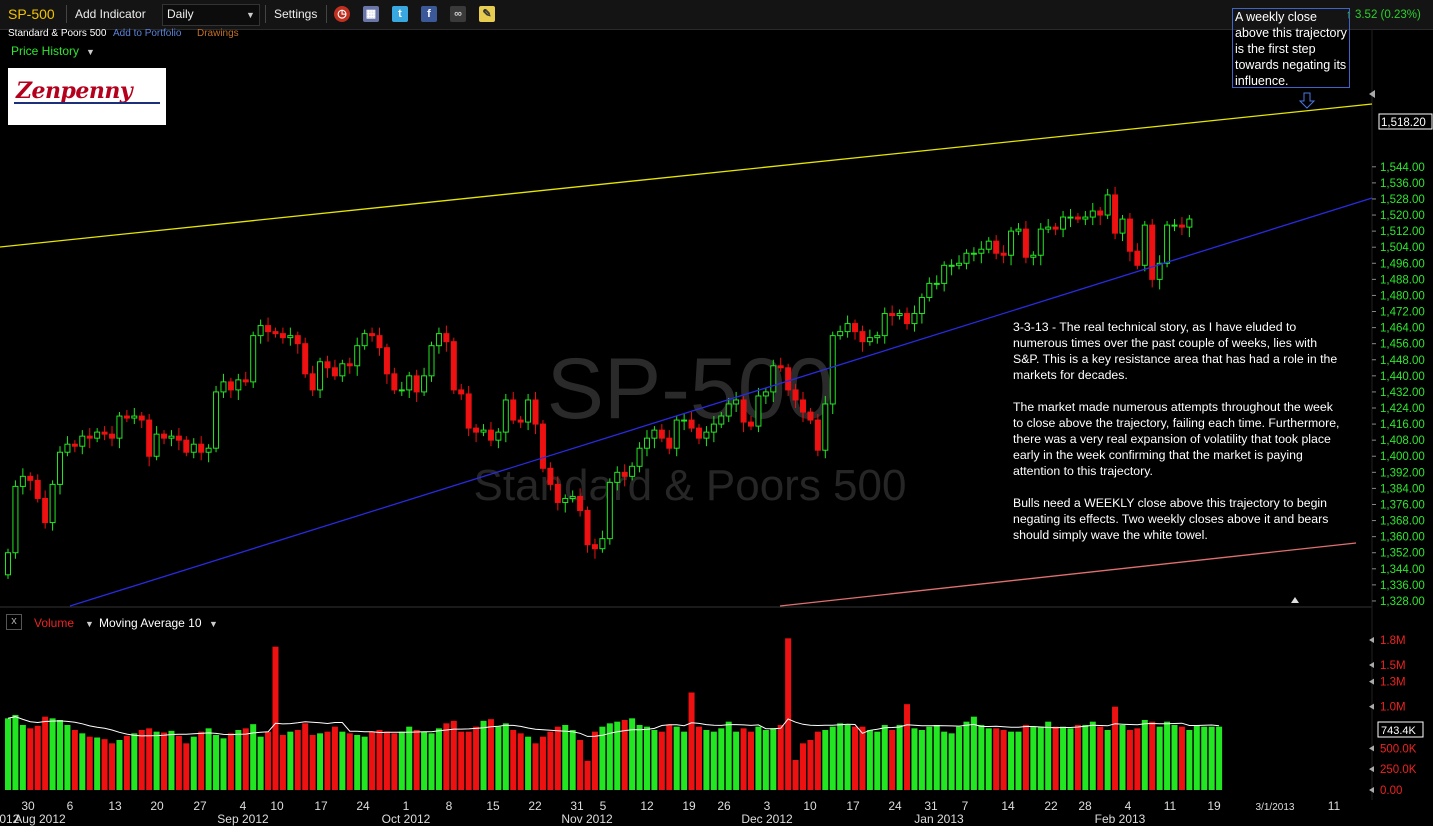 The height and width of the screenshot is (826, 1433). Describe the element at coordinates (400, 14) in the screenshot. I see `twitter-icon: t` at that location.